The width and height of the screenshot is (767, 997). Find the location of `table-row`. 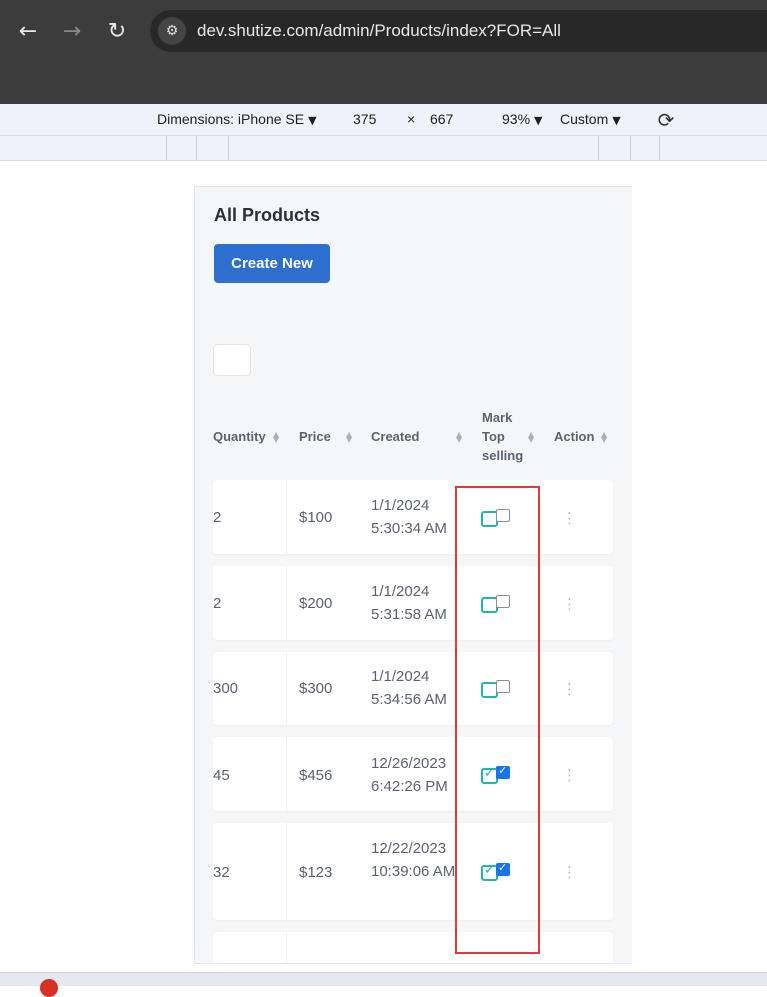

table-row is located at coordinates (413, 947).